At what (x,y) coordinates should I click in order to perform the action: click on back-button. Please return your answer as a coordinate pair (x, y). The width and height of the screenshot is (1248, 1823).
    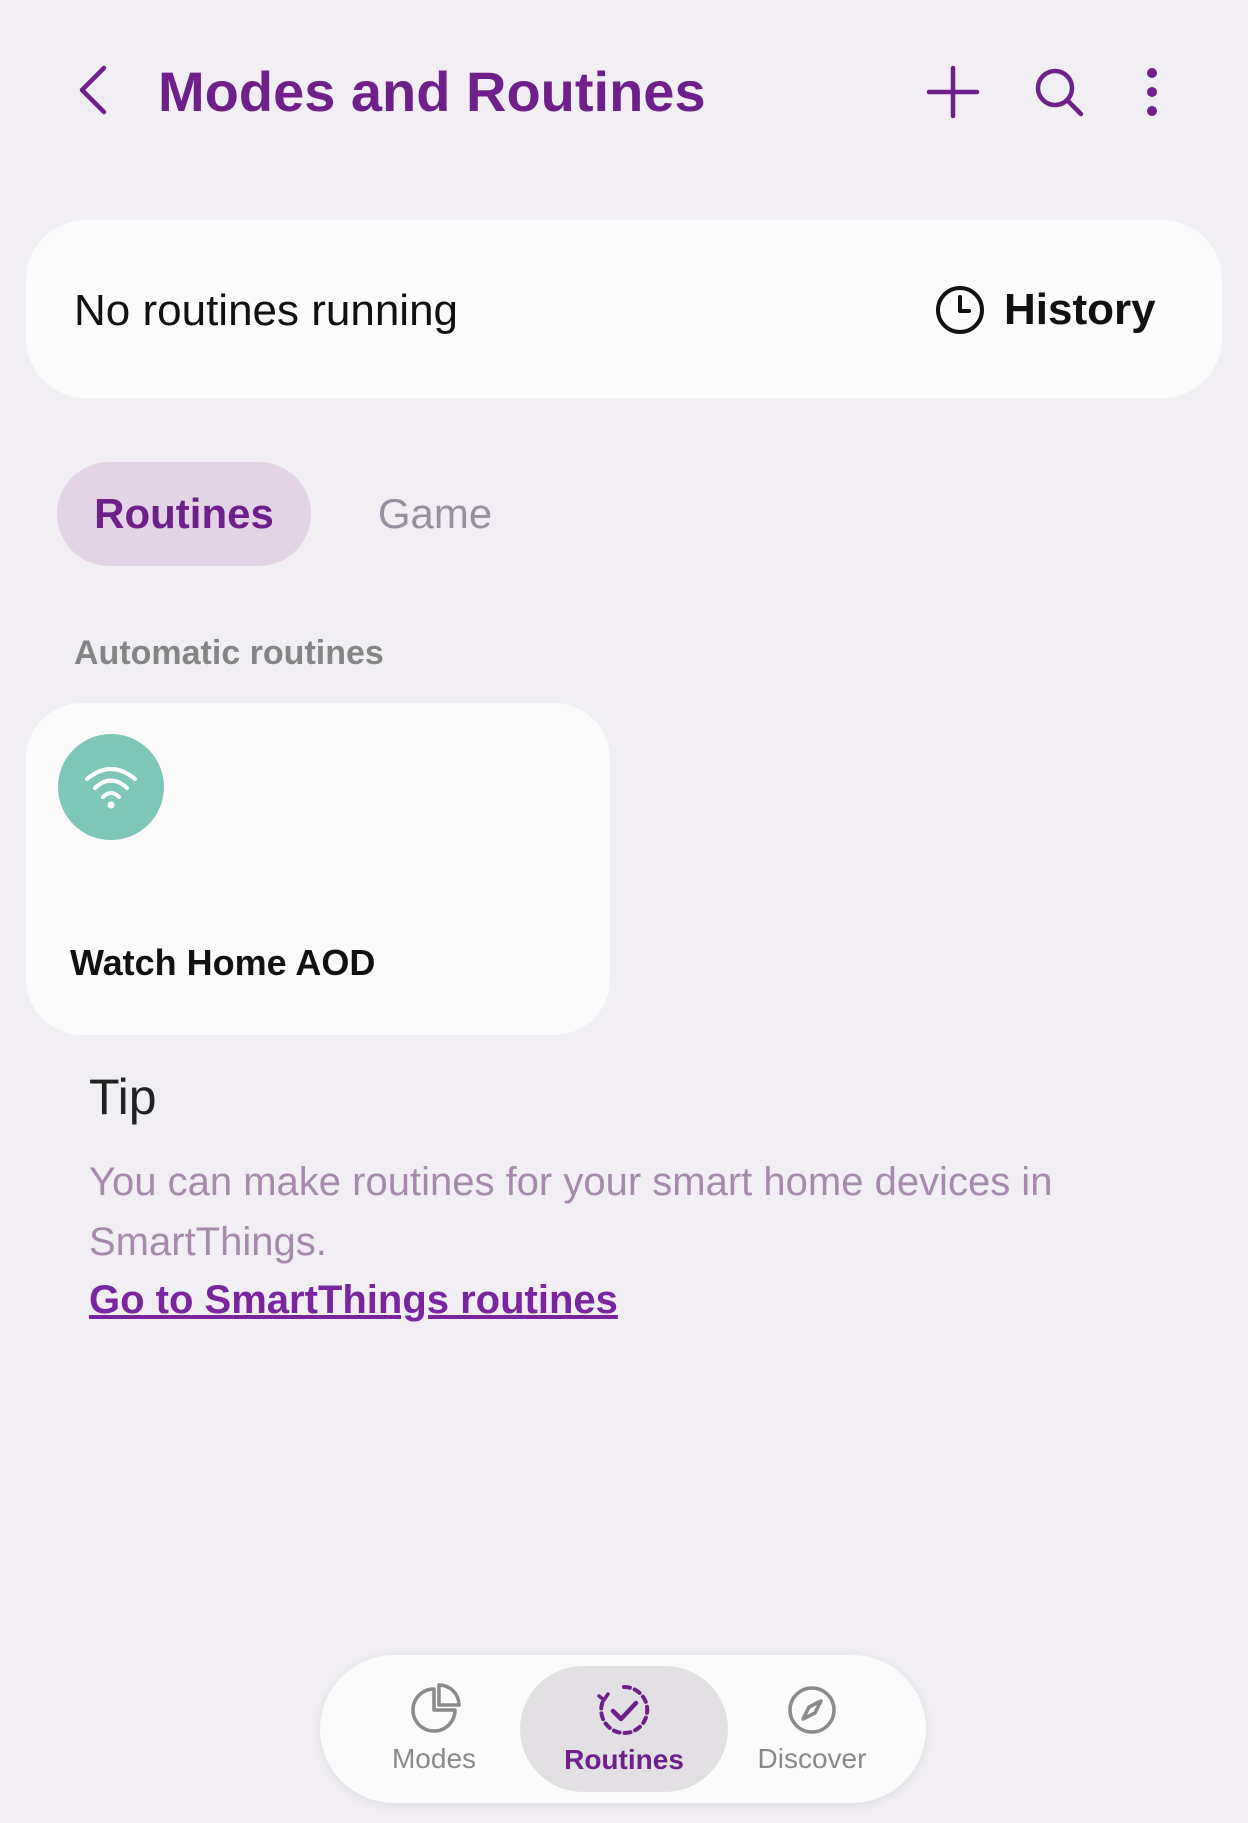
    Looking at the image, I should click on (94, 90).